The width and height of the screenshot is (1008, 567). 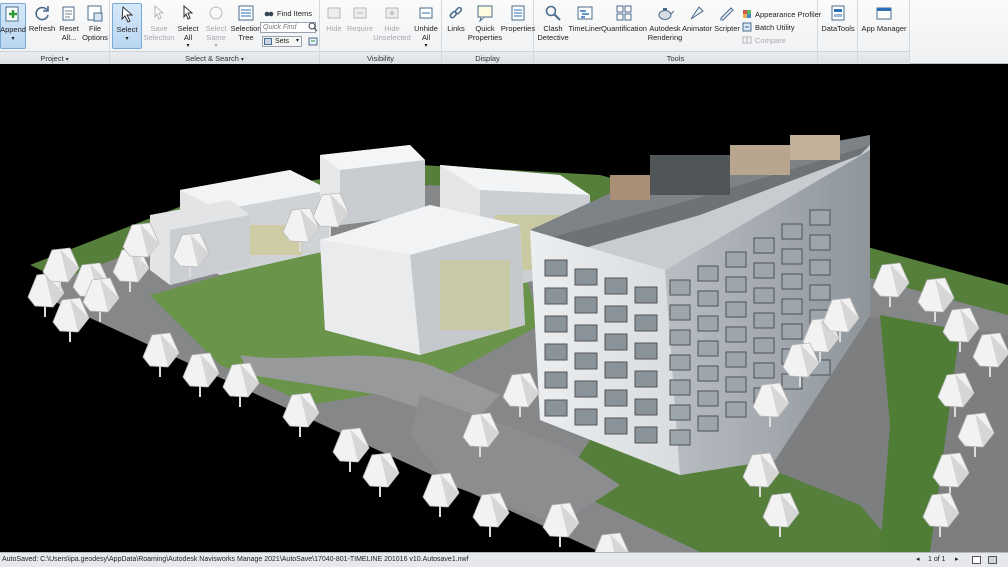 I want to click on append-icon, so click(x=13, y=14).